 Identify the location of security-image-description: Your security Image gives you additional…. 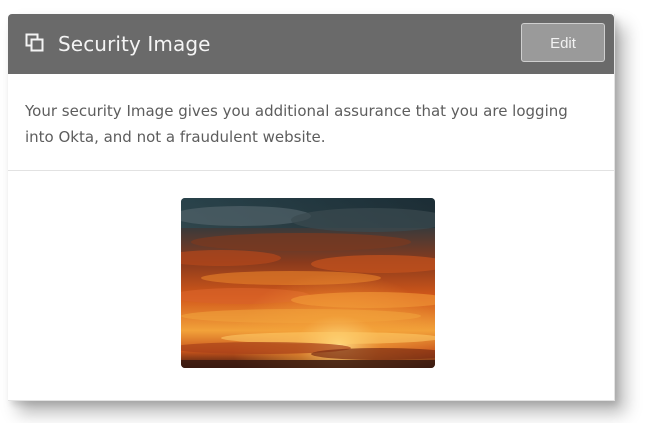
(296, 124).